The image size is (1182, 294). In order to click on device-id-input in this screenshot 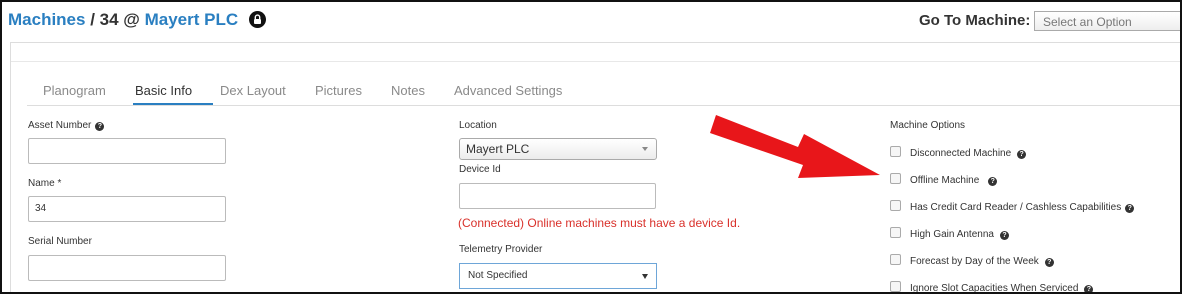, I will do `click(557, 196)`.